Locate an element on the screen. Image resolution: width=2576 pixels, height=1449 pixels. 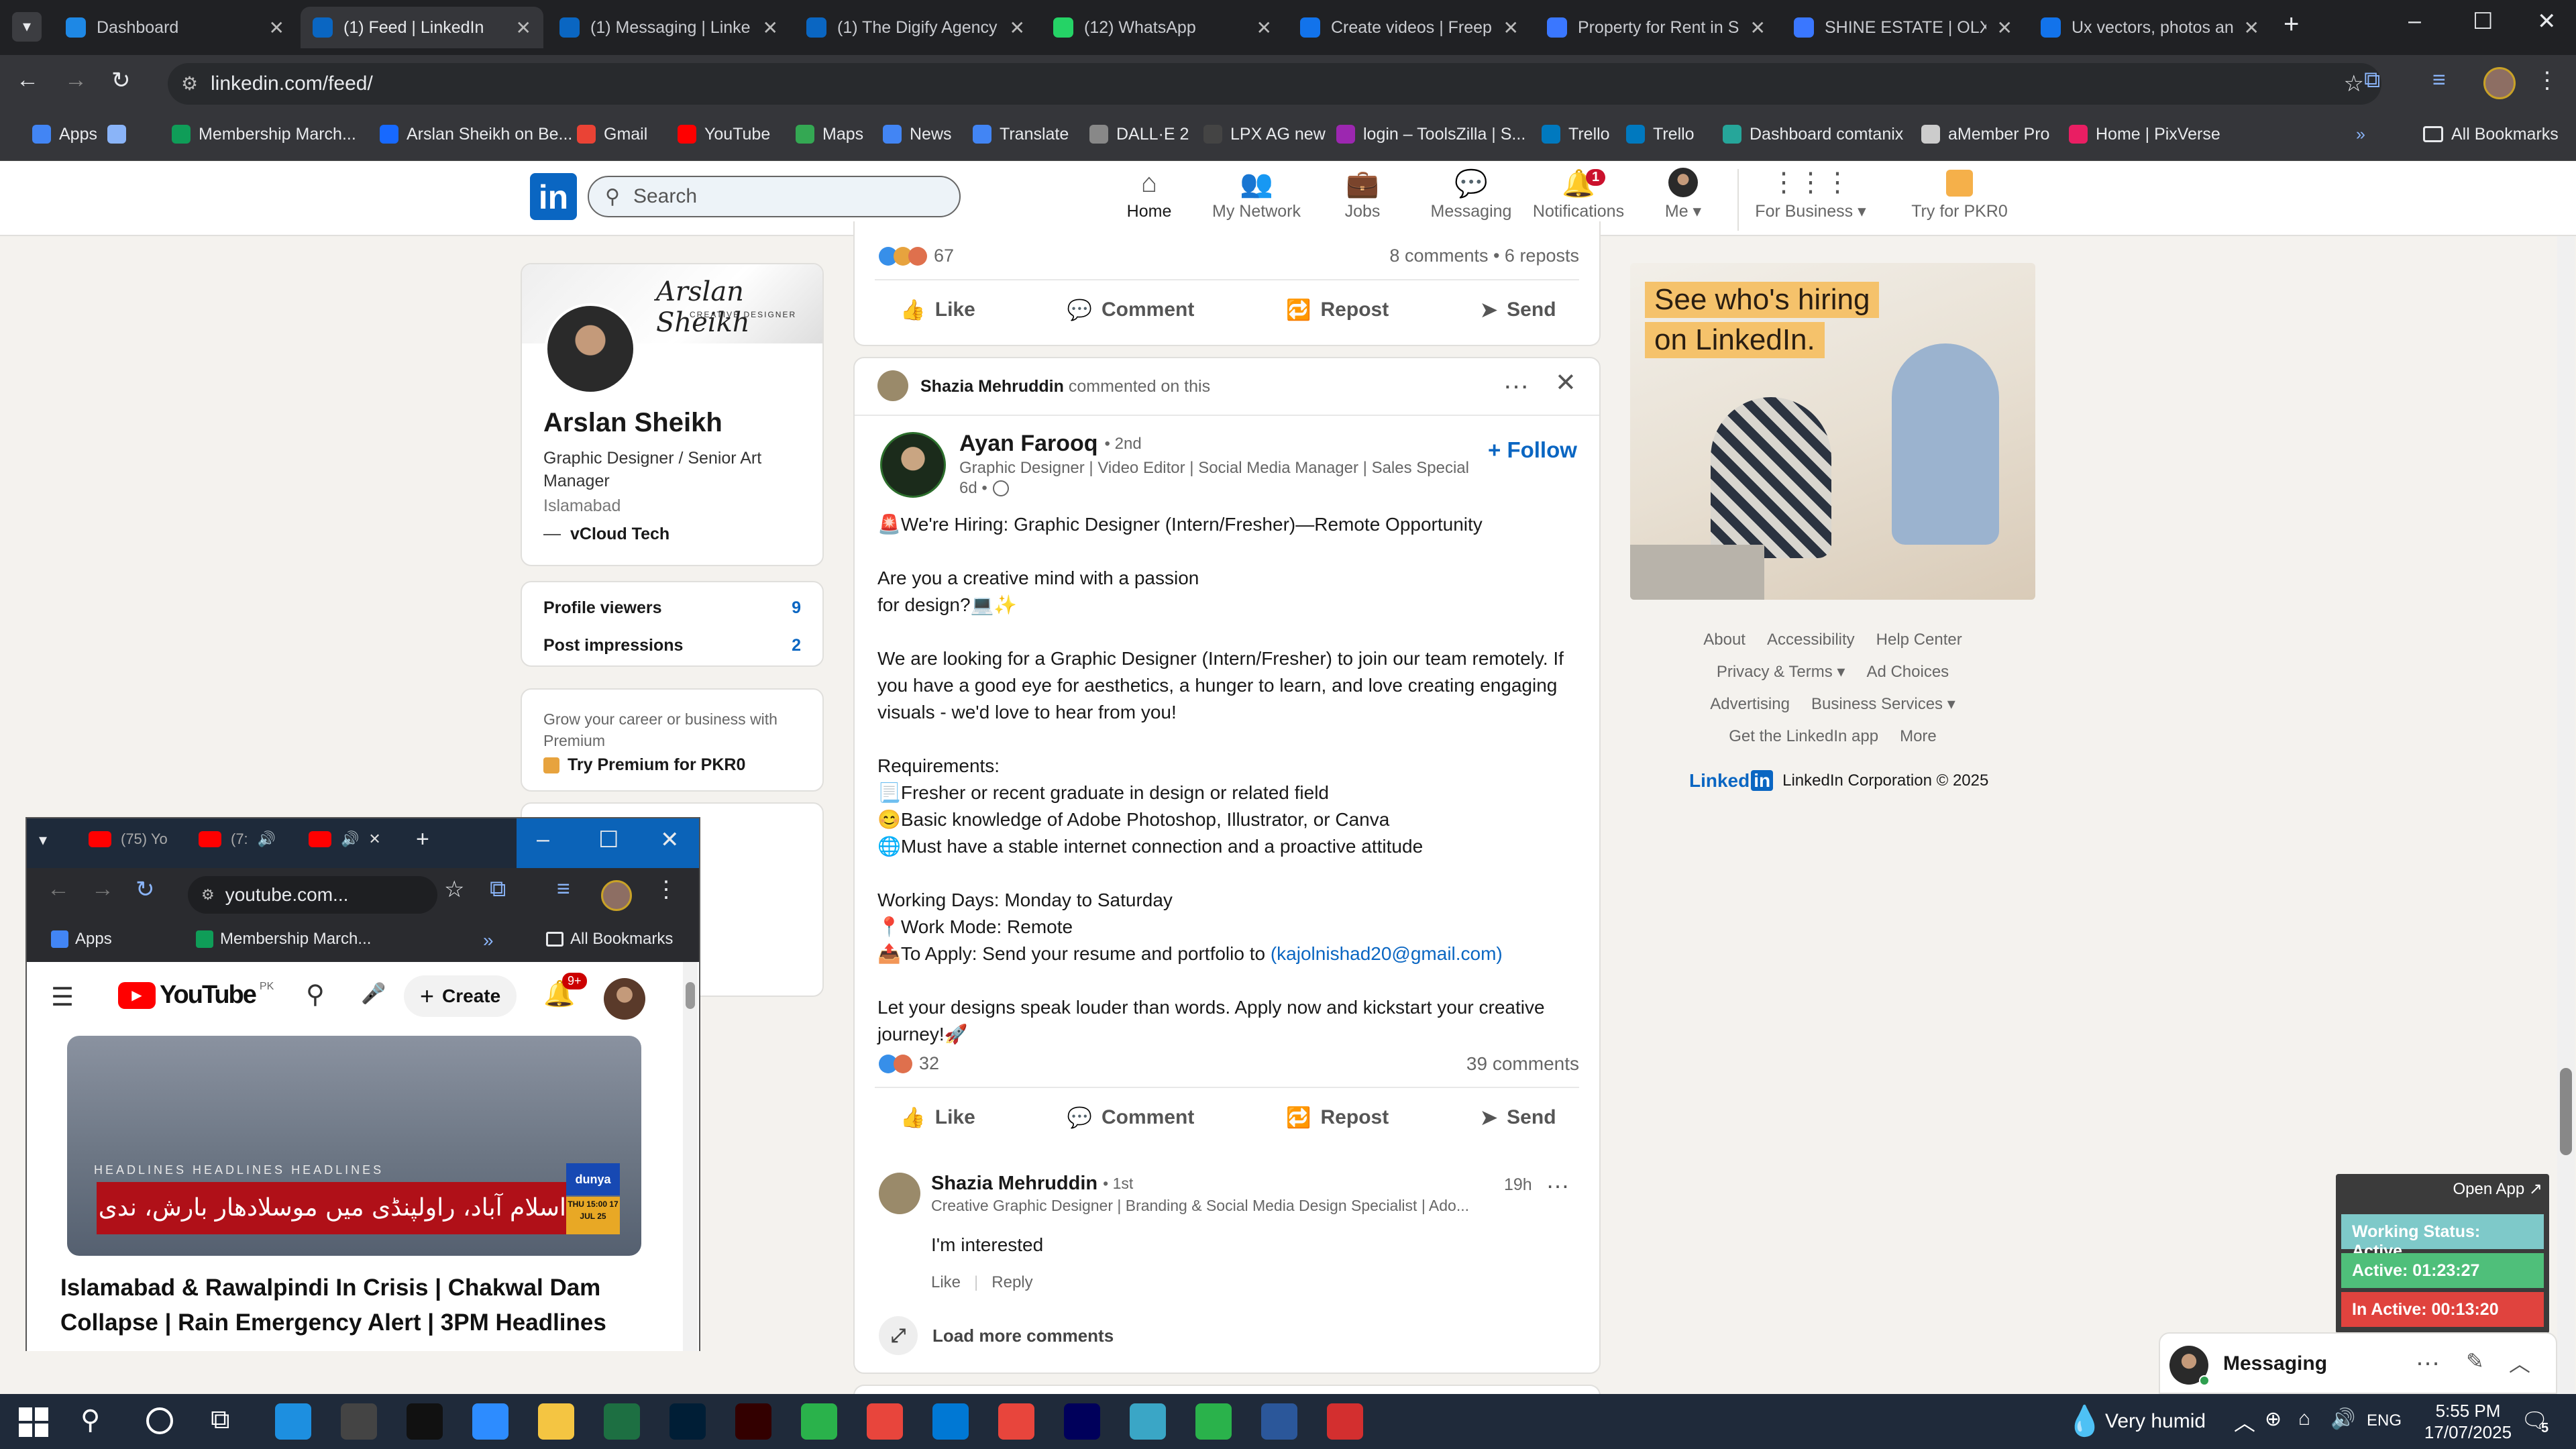
author-name: Ayan Farooq is located at coordinates (1028, 444).